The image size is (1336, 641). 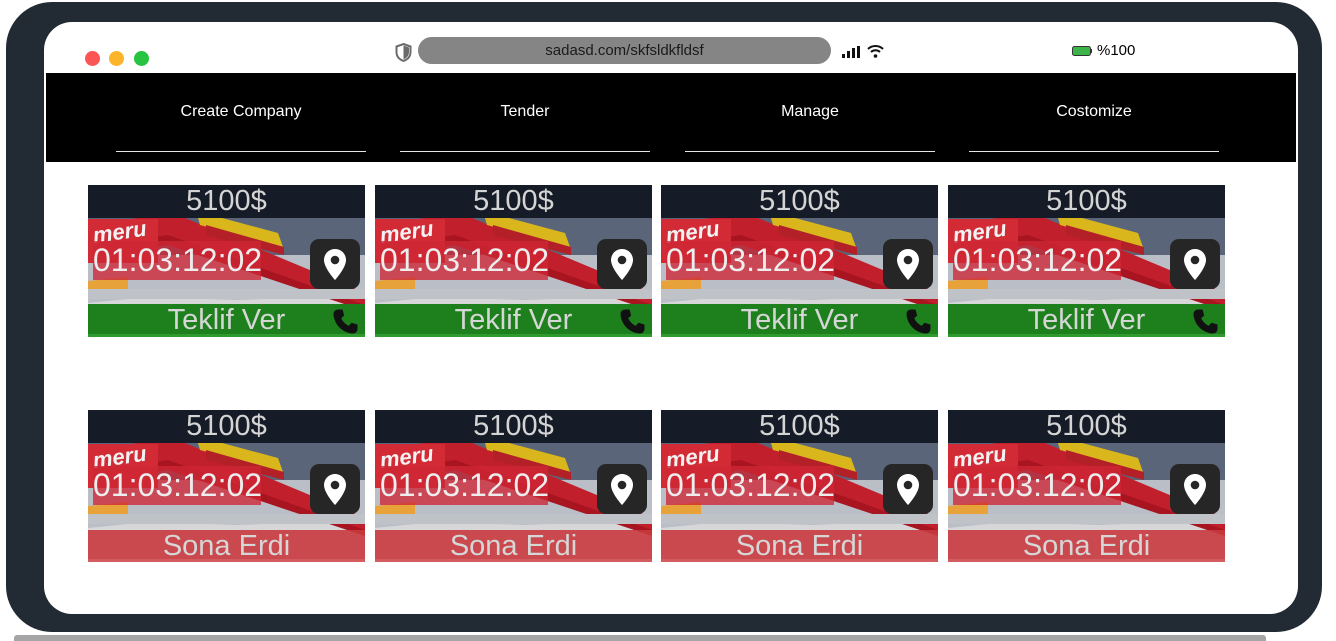 What do you see at coordinates (640, 638) in the screenshot?
I see `home-indicator` at bounding box center [640, 638].